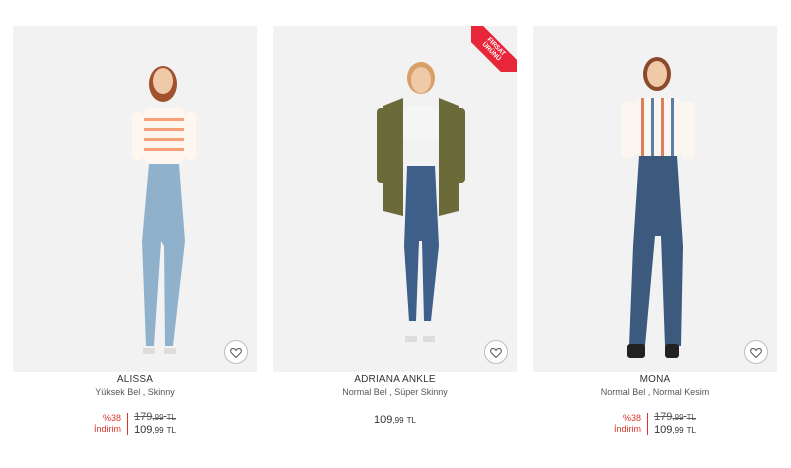 This screenshot has width=791, height=468. What do you see at coordinates (135, 379) in the screenshot?
I see `product-name: ALISSA` at bounding box center [135, 379].